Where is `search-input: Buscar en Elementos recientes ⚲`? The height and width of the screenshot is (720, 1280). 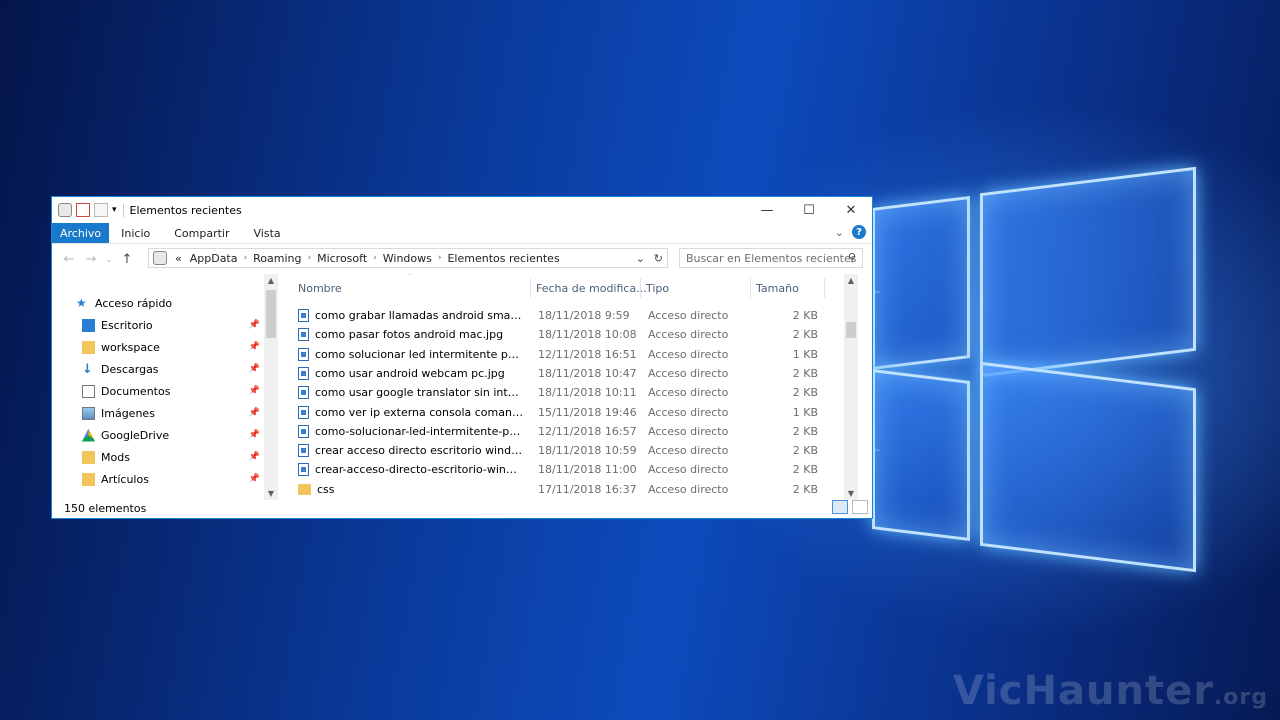 search-input: Buscar en Elementos recientes ⚲ is located at coordinates (771, 258).